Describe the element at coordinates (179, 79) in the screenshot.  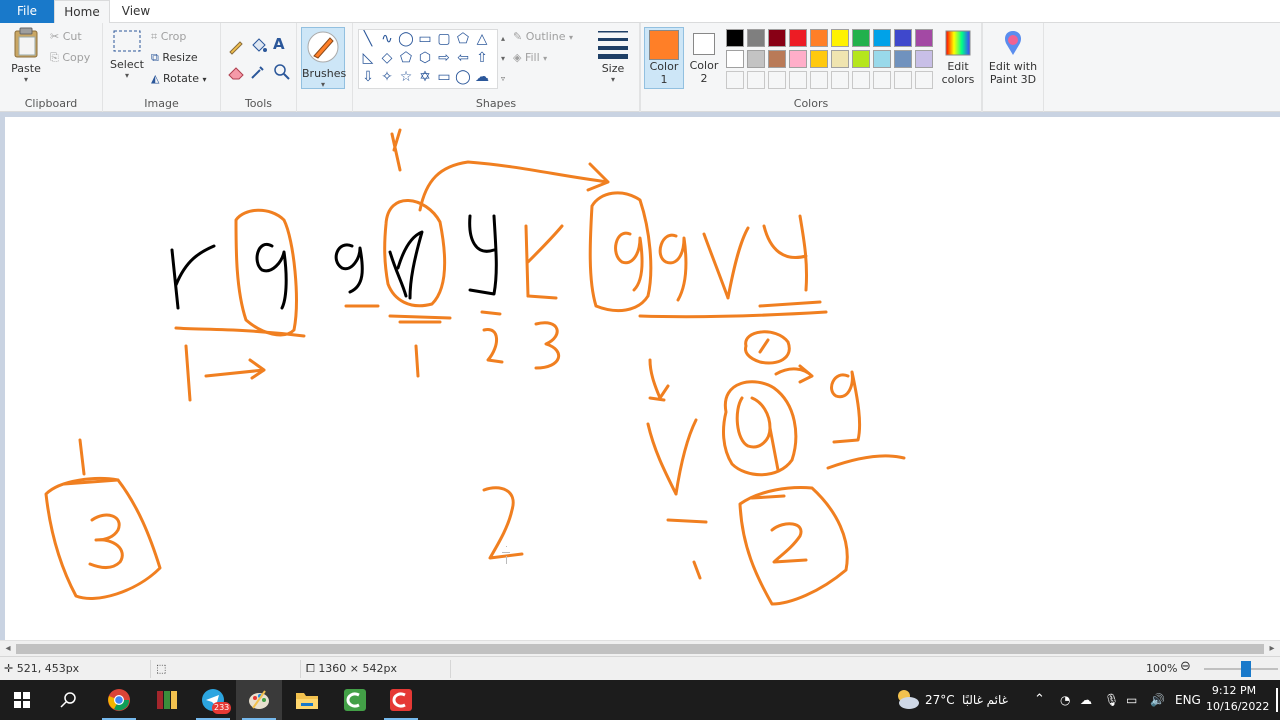
I see `rotate-button: ◭ Rotate ▾` at that location.